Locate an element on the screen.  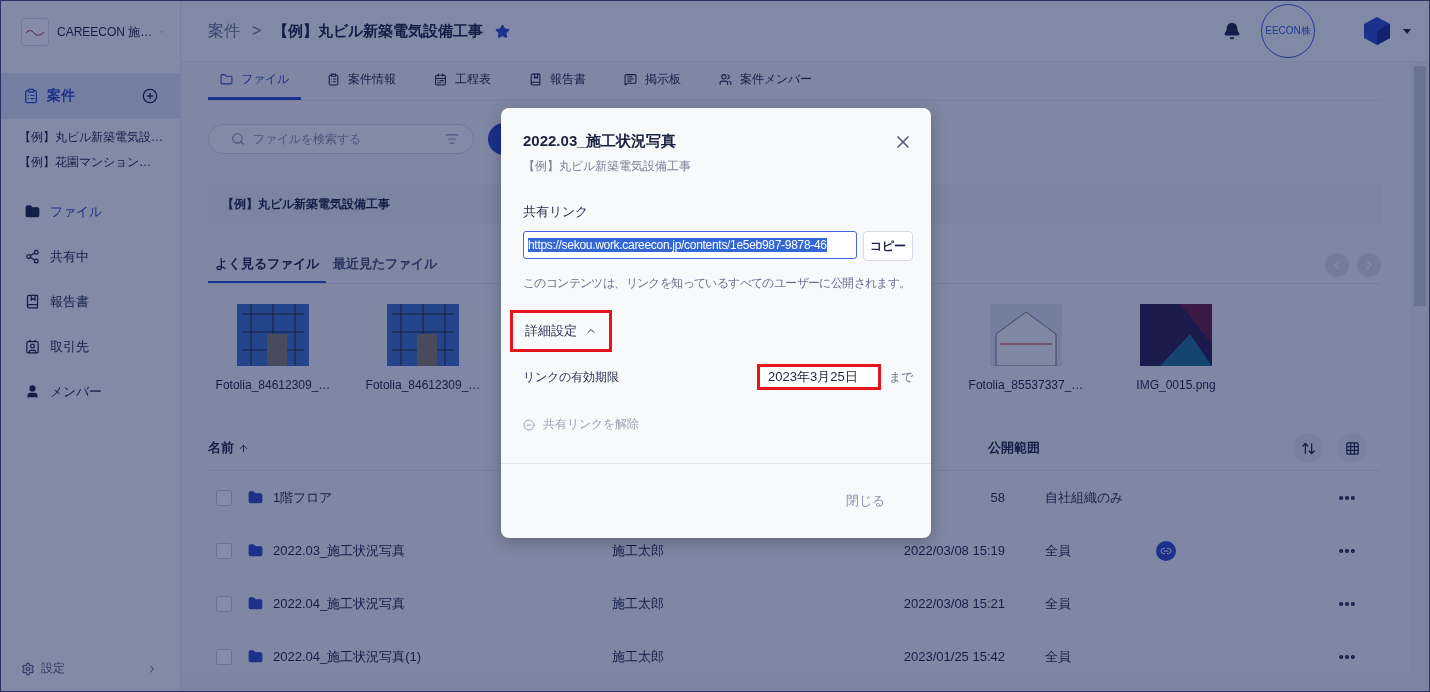
link-icon is located at coordinates (1166, 550).